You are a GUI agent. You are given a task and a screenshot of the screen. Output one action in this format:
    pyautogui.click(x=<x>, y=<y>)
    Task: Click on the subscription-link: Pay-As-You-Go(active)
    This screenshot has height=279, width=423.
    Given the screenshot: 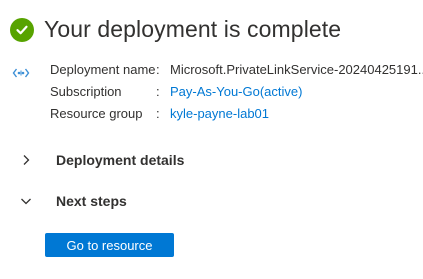 What is the action you would take?
    pyautogui.click(x=236, y=91)
    